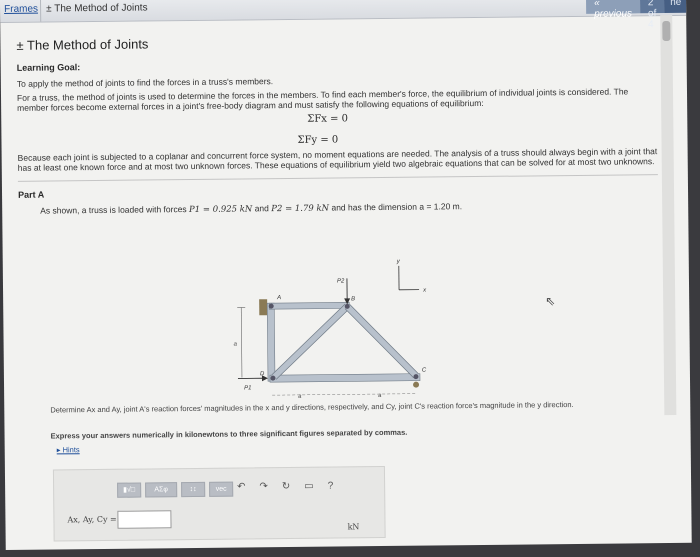  What do you see at coordinates (193, 489) in the screenshot?
I see `matrix-button: ↕↕` at bounding box center [193, 489].